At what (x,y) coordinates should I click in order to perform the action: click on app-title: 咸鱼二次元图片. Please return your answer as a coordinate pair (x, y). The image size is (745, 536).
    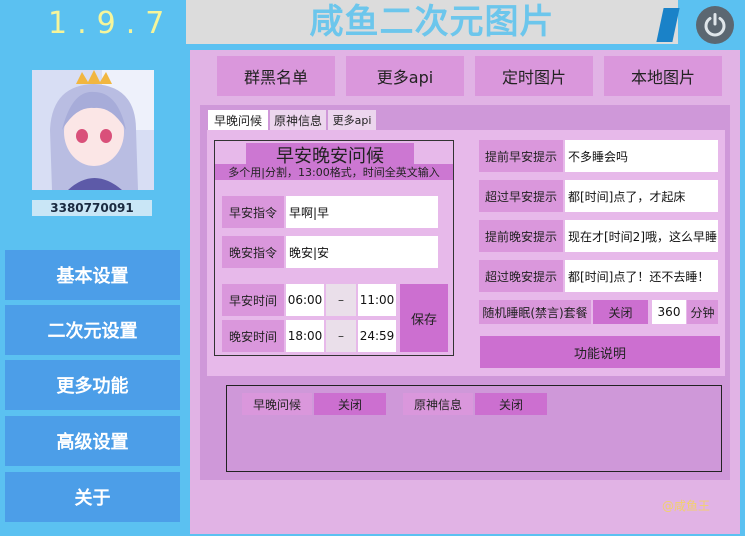
    Looking at the image, I should click on (432, 22).